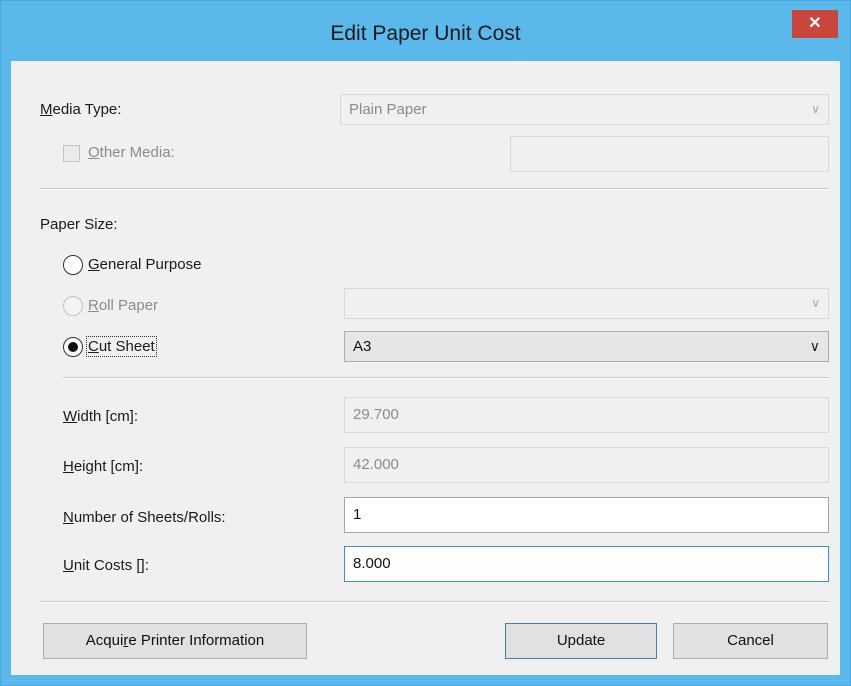 The width and height of the screenshot is (851, 686). I want to click on roll-paper-label: Roll Paper, so click(123, 305).